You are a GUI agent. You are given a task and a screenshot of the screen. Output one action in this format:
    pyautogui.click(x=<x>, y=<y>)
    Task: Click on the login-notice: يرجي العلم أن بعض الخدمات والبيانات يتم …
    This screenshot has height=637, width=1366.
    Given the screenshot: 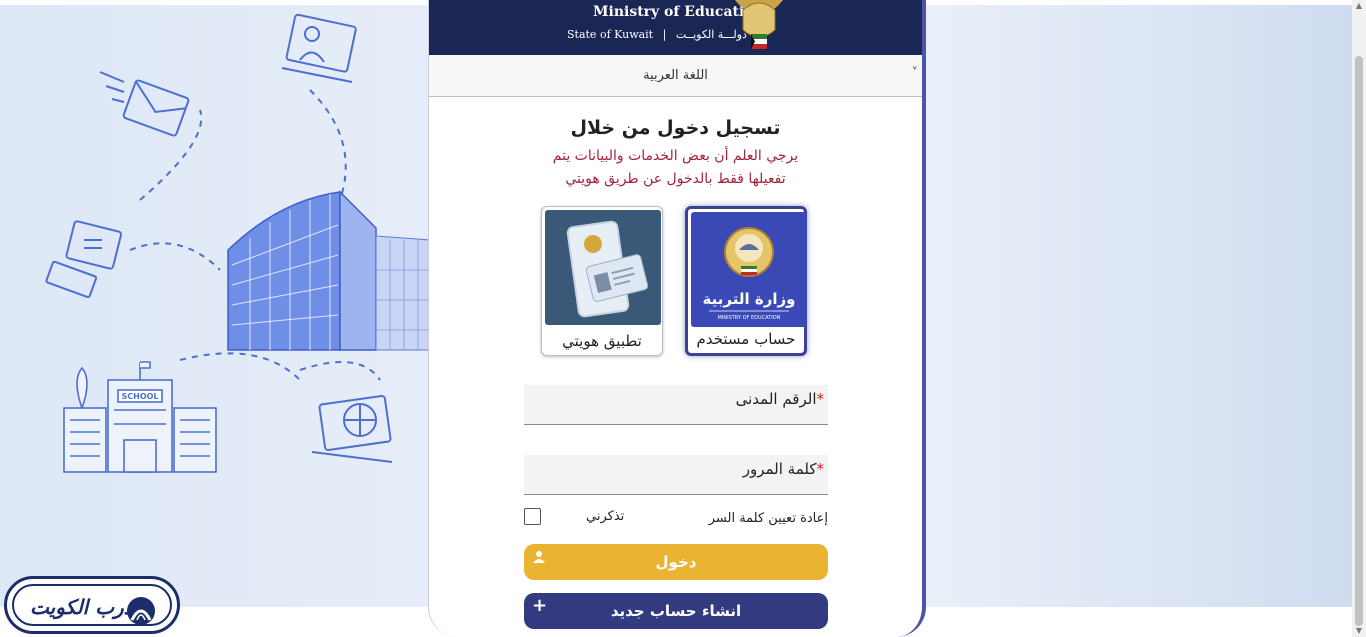 What is the action you would take?
    pyautogui.click(x=675, y=168)
    